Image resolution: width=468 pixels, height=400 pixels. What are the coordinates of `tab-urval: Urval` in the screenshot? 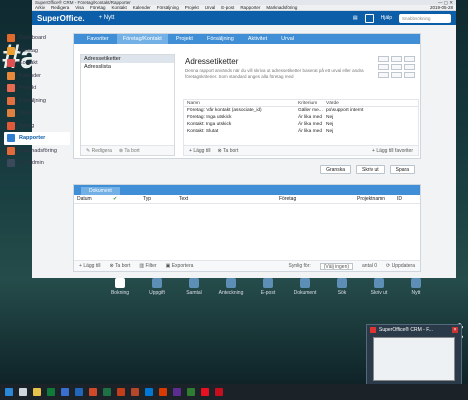 It's located at (287, 39).